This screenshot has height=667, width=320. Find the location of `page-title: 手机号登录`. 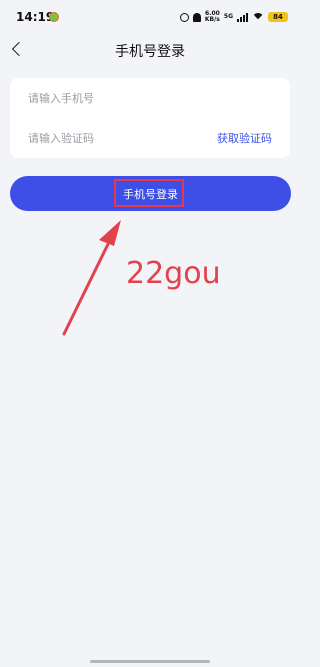

page-title: 手机号登录 is located at coordinates (150, 52).